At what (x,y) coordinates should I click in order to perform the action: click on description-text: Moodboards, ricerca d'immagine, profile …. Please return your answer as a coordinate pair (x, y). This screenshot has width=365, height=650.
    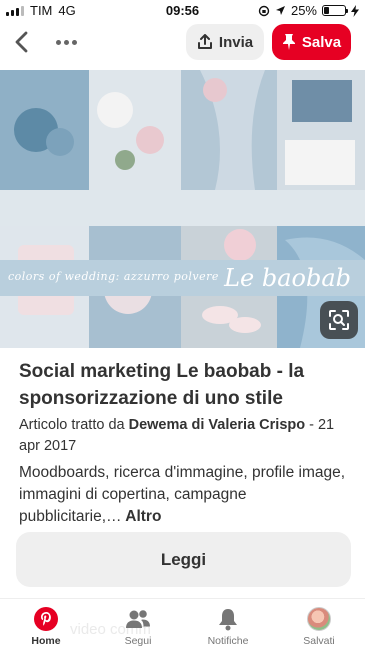
    Looking at the image, I should click on (182, 494).